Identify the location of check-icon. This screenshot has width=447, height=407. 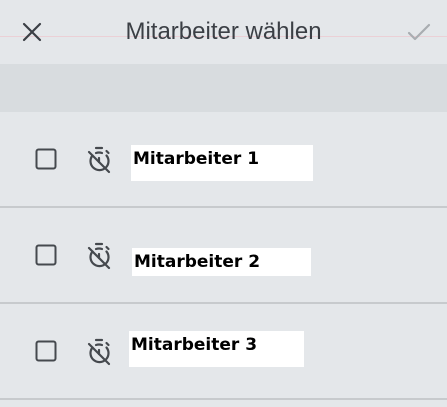
(419, 32).